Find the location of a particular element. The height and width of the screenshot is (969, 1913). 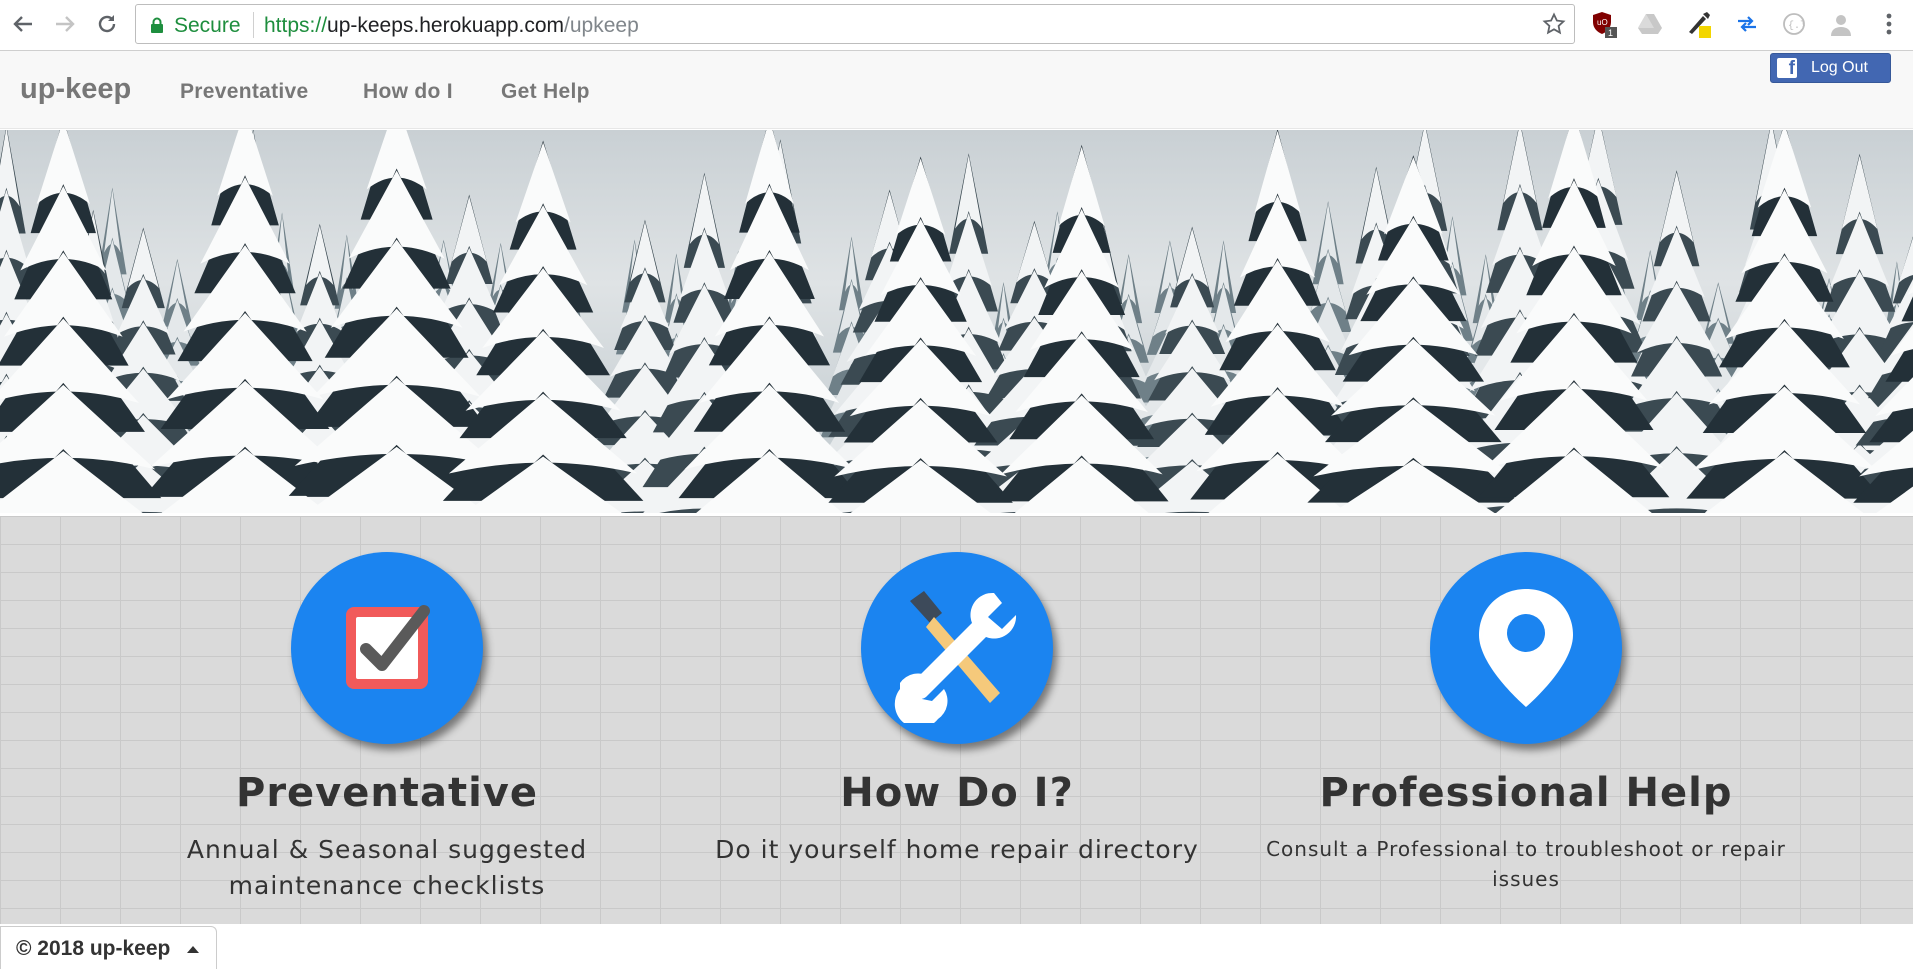

url-text: https://up-keeps.herokuapp.com/upkeep is located at coordinates (451, 26).